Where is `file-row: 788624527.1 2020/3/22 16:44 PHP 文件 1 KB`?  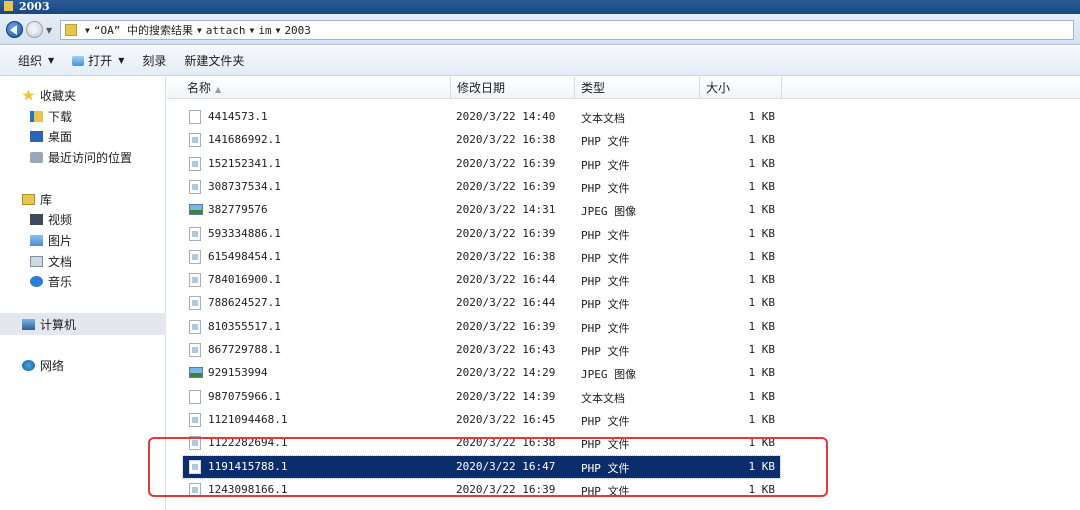 file-row: 788624527.1 2020/3/22 16:44 PHP 文件 1 KB is located at coordinates (481, 303).